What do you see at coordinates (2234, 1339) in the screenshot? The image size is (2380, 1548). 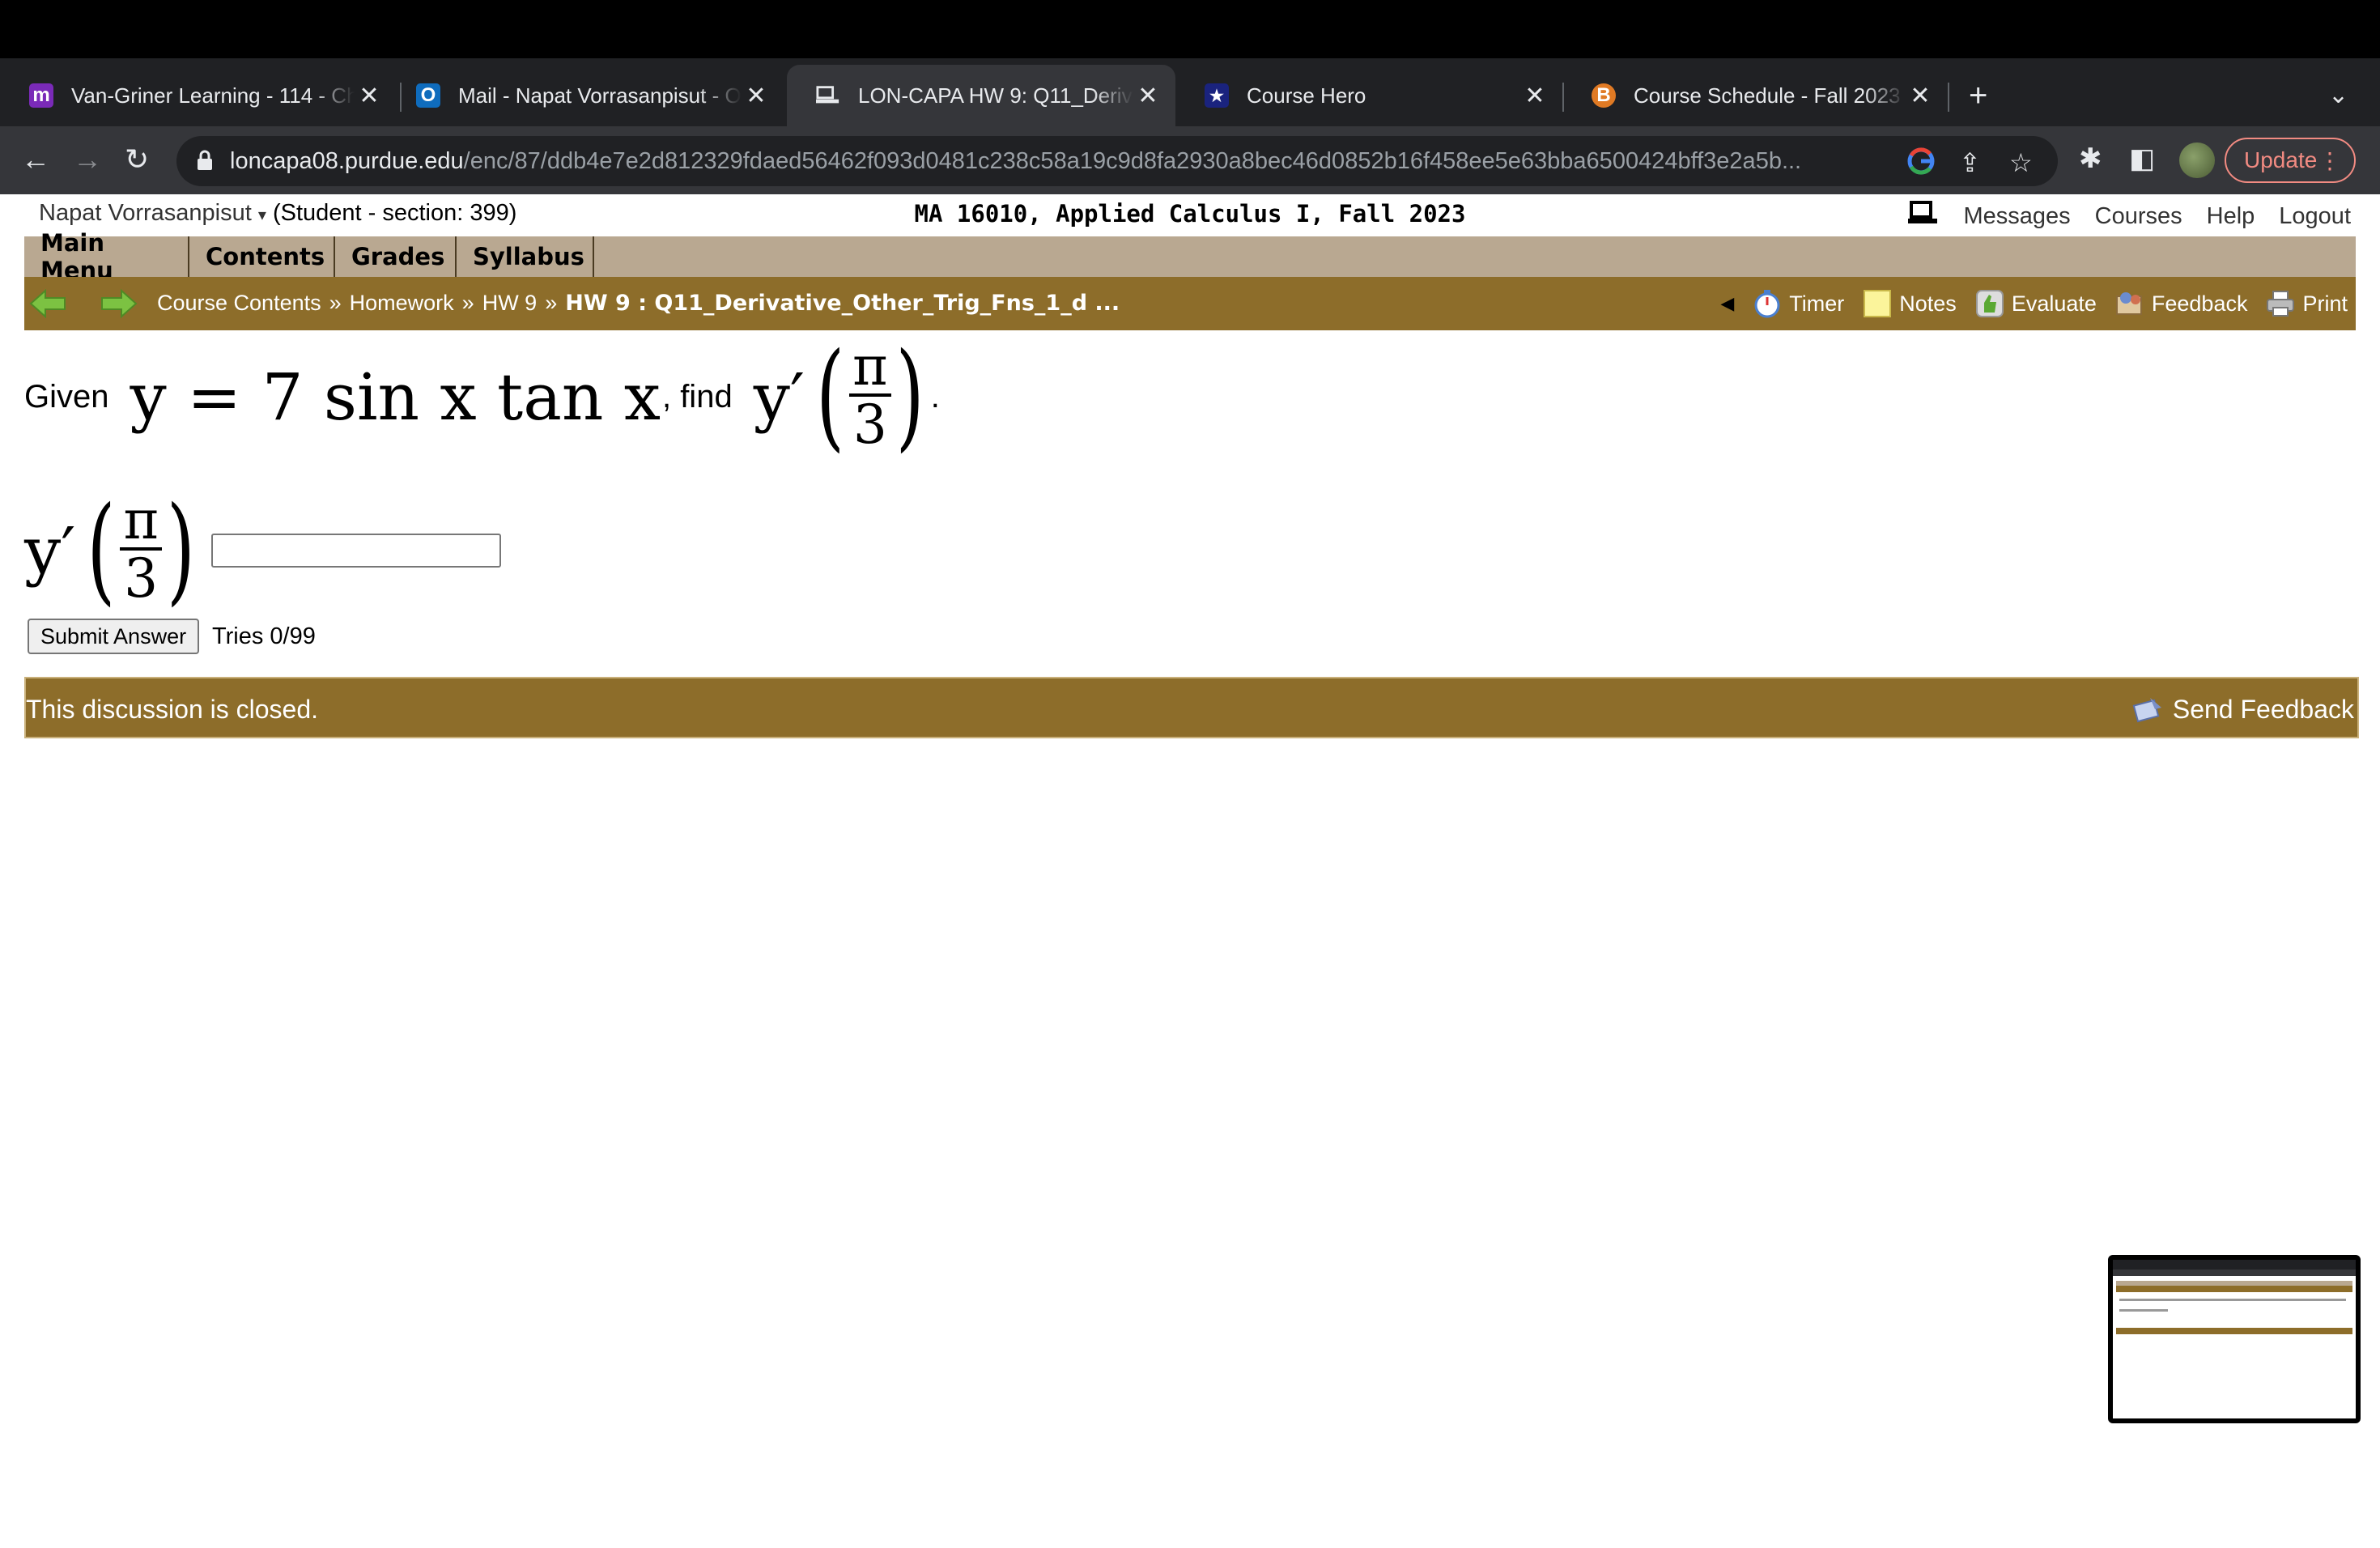 I see `screenshot-thumbnail-preview` at bounding box center [2234, 1339].